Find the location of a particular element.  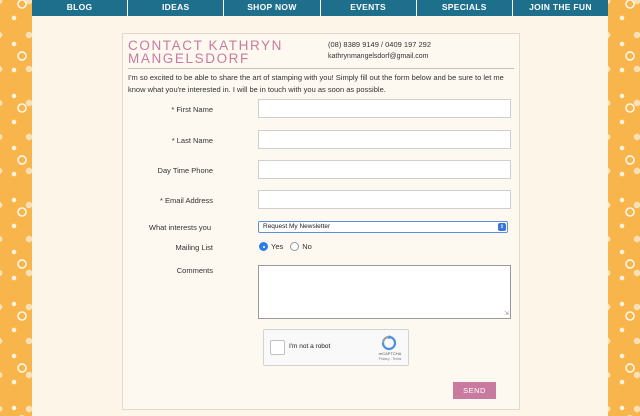

recaptcha-label: I'm not a robot is located at coordinates (310, 346).